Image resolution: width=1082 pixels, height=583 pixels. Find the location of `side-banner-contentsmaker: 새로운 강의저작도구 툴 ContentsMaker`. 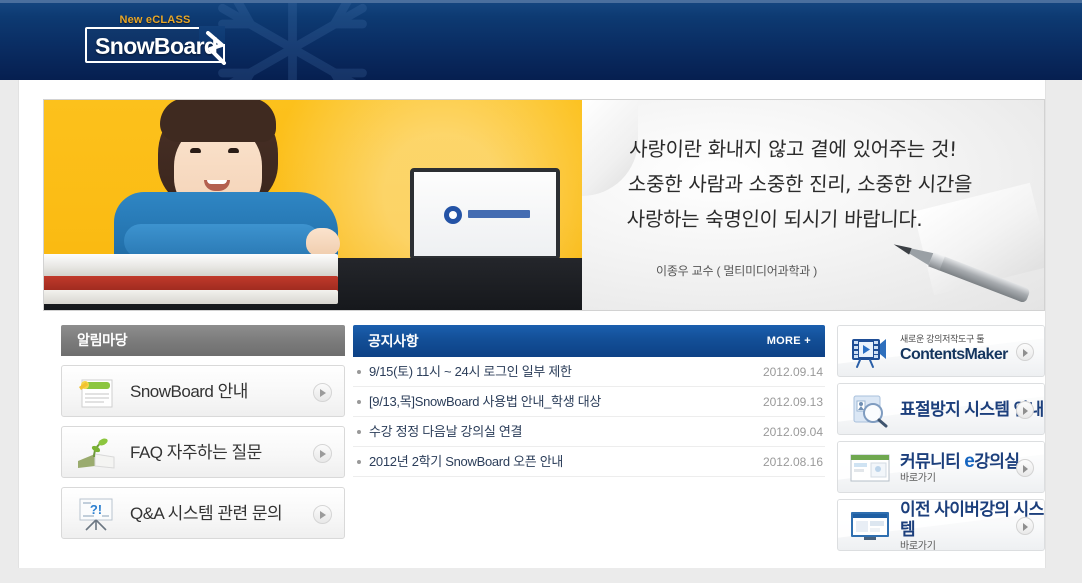

side-banner-contentsmaker: 새로운 강의저작도구 툴 ContentsMaker is located at coordinates (941, 351).